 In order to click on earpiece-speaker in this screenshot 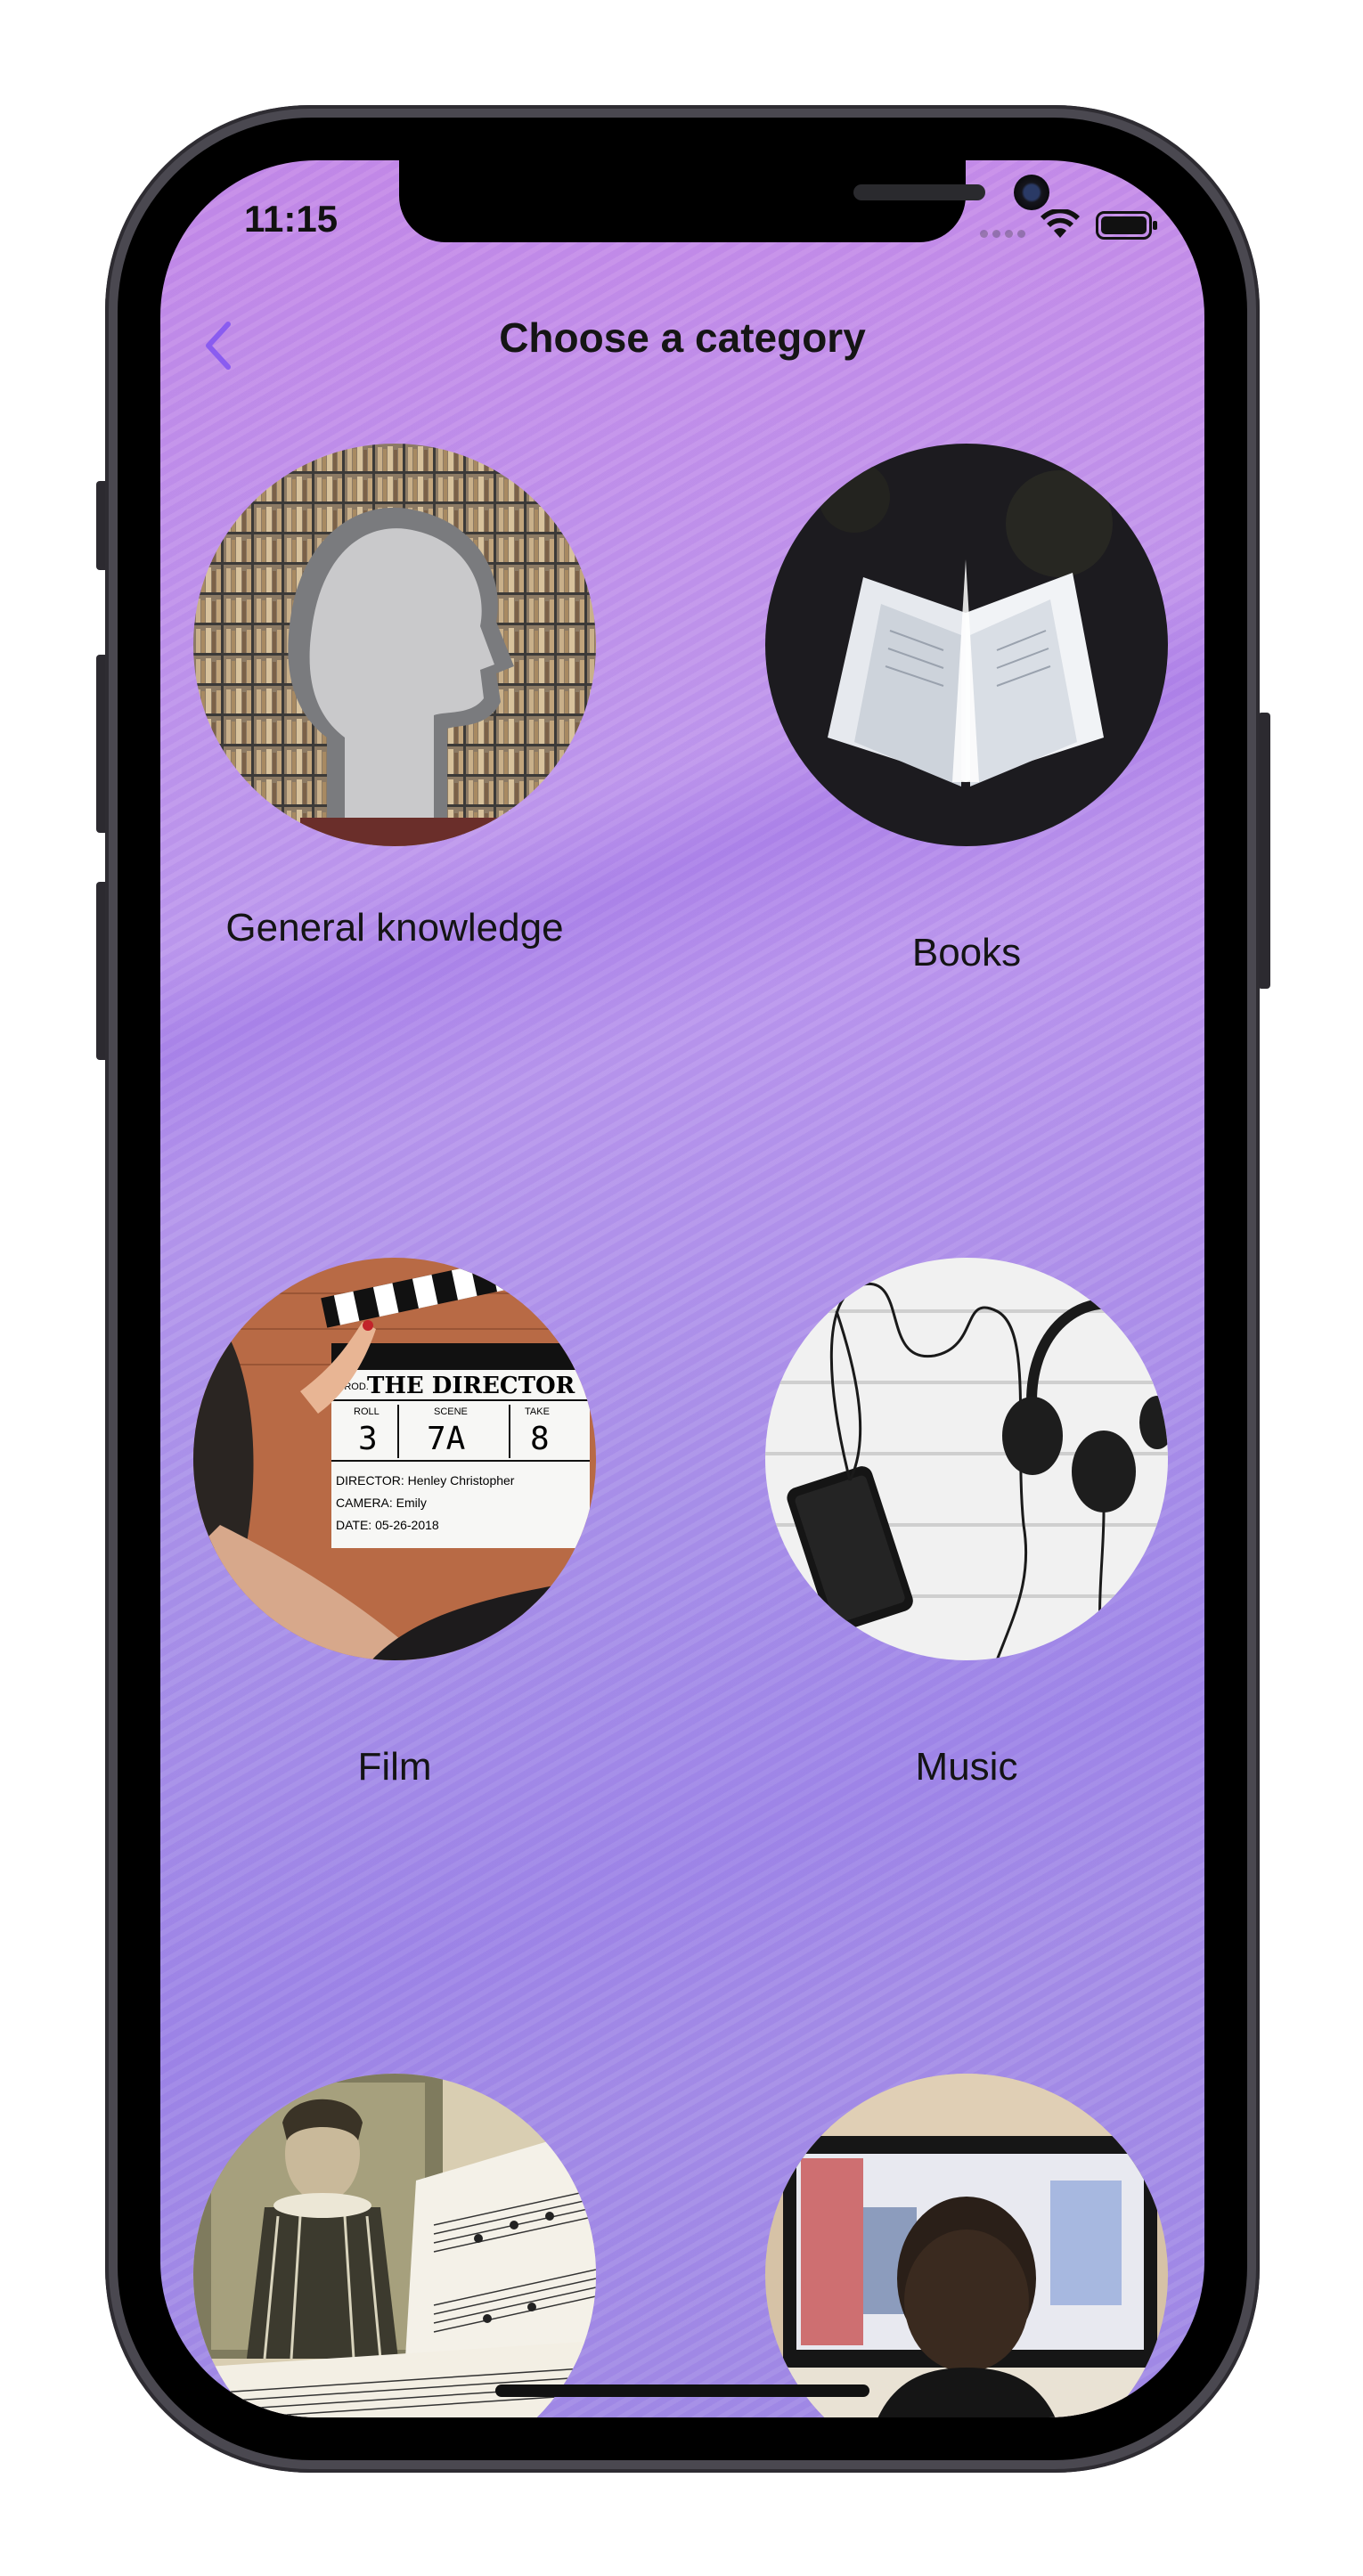, I will do `click(919, 192)`.